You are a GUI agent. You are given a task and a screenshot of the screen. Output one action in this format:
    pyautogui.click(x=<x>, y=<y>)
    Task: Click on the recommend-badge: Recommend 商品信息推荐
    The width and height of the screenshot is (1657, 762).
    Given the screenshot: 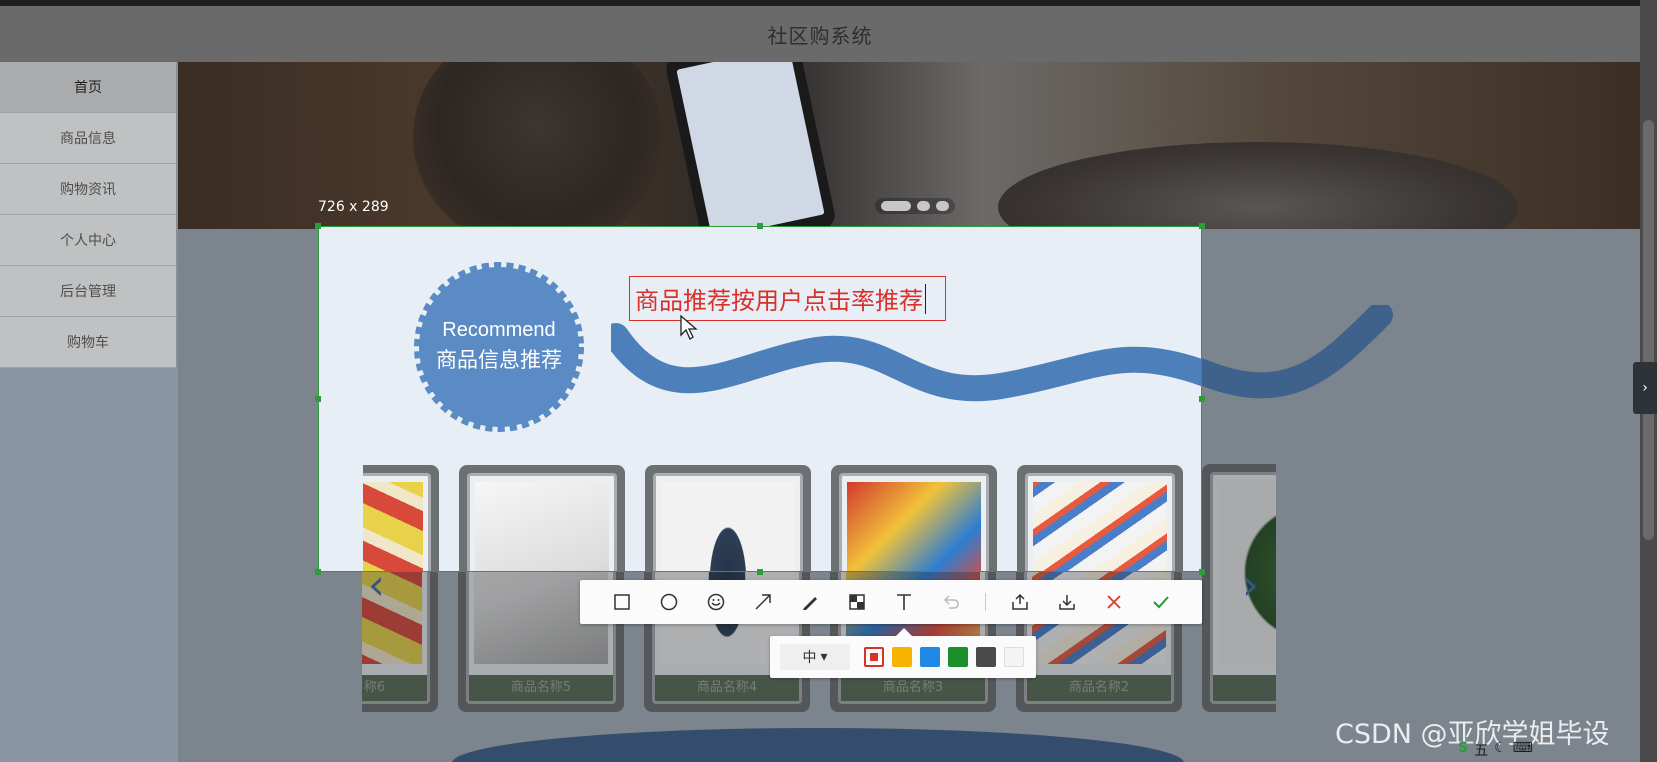 What is the action you would take?
    pyautogui.click(x=499, y=347)
    